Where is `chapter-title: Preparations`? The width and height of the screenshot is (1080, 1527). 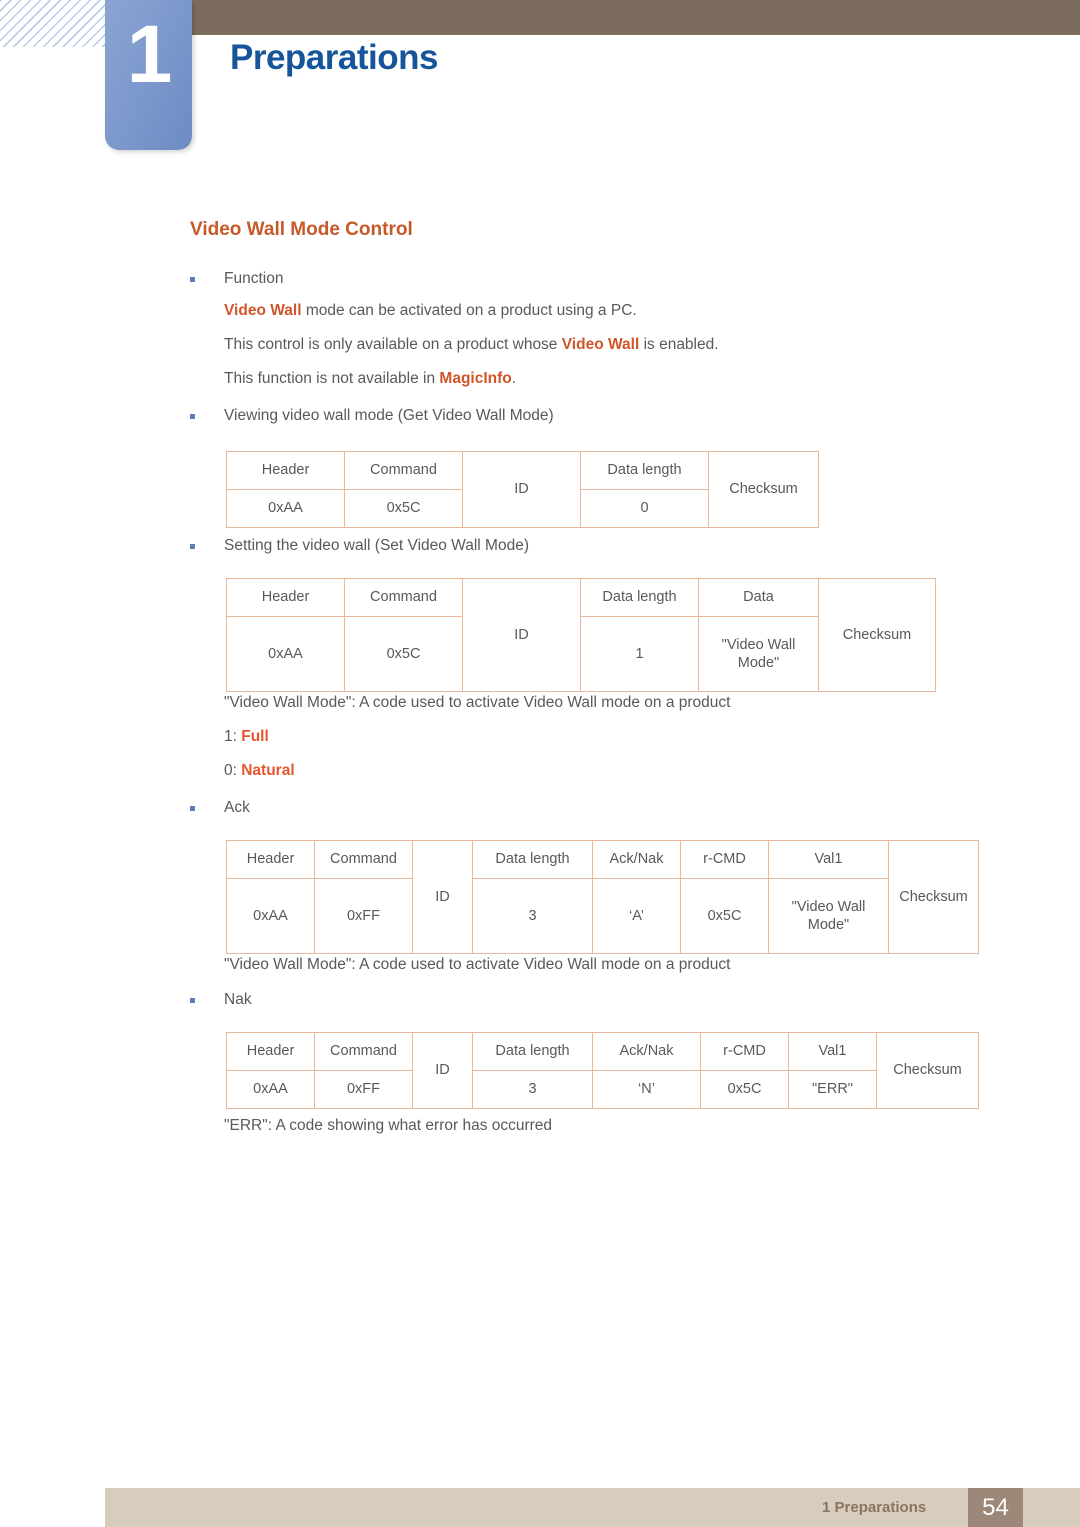 chapter-title: Preparations is located at coordinates (334, 57).